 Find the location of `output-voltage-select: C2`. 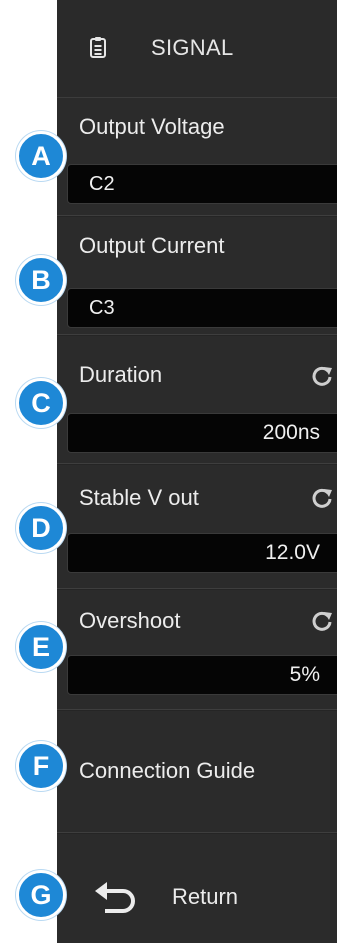

output-voltage-select: C2 is located at coordinates (202, 184).